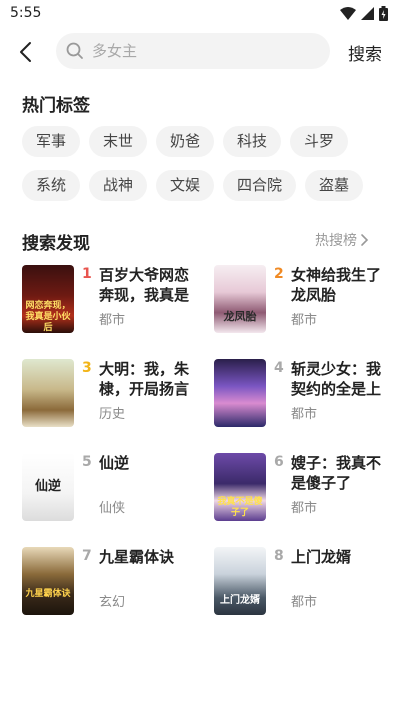 This screenshot has height=715, width=402. What do you see at coordinates (48, 317) in the screenshot?
I see `cover-title-text: 网恋奔现，我真是小伙后` at bounding box center [48, 317].